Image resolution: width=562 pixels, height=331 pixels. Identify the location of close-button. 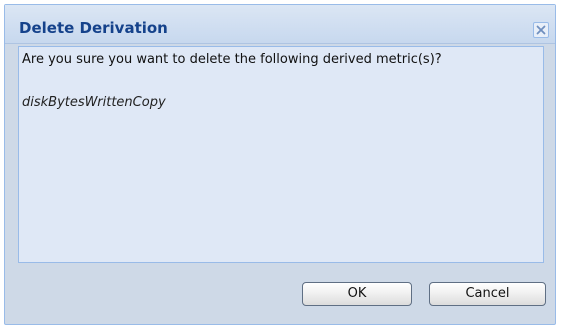
(541, 30).